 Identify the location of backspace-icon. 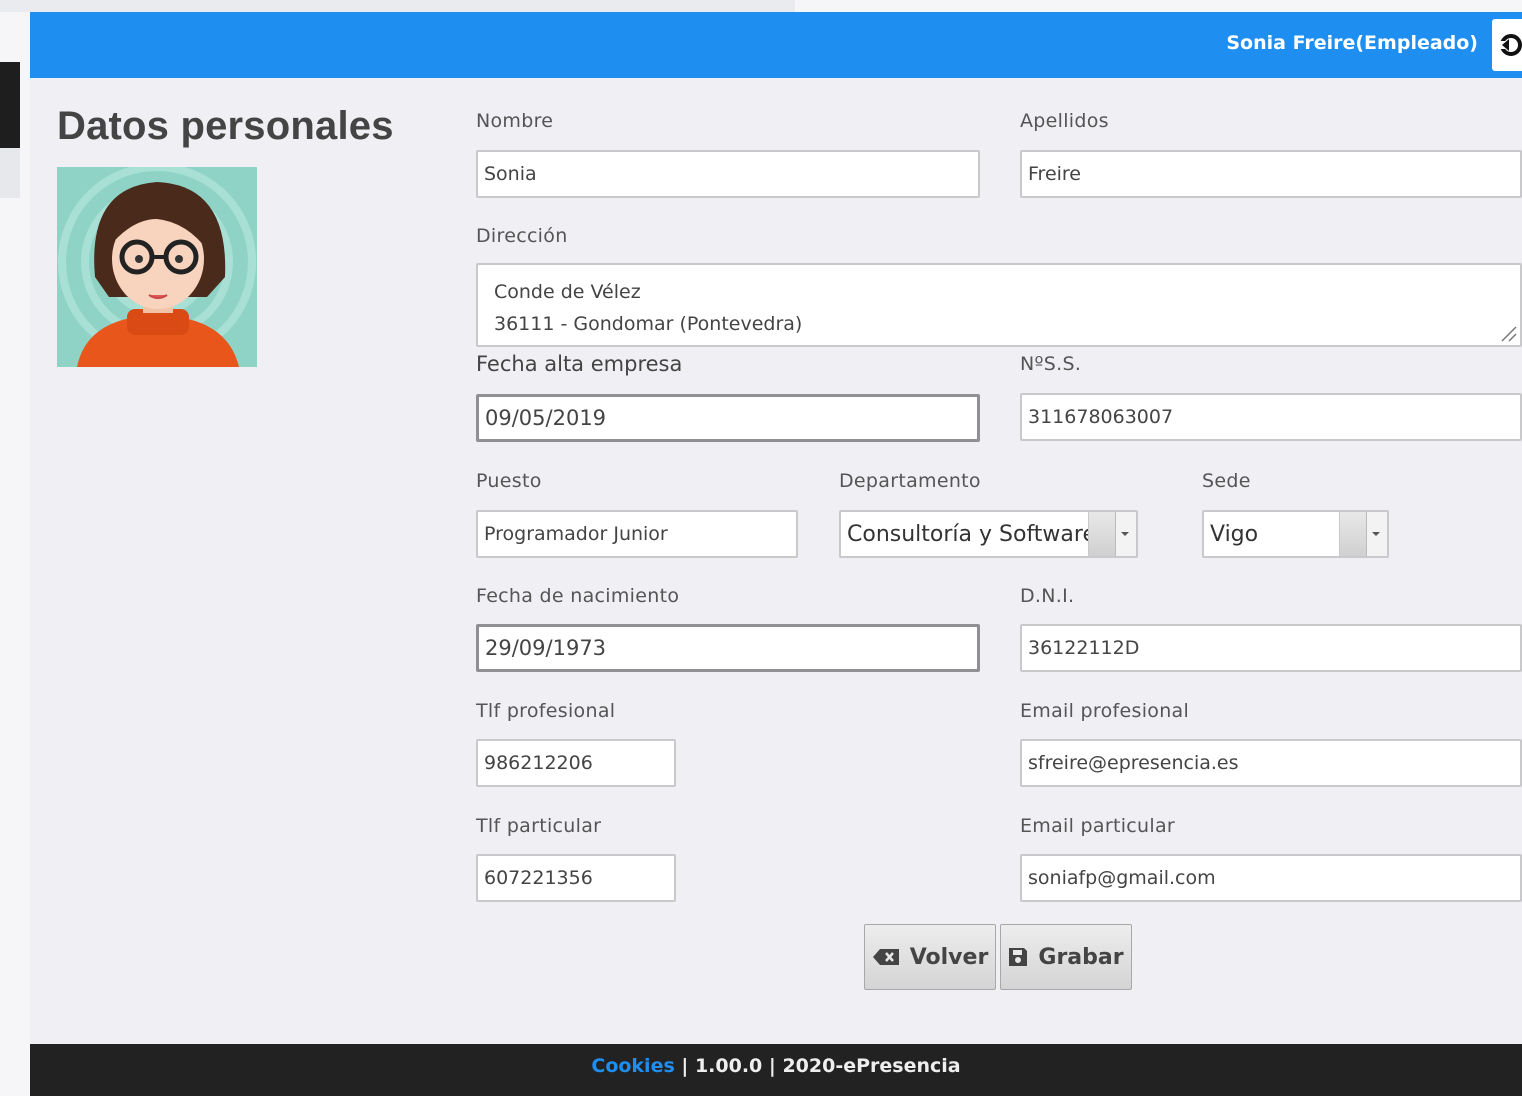
(885, 957).